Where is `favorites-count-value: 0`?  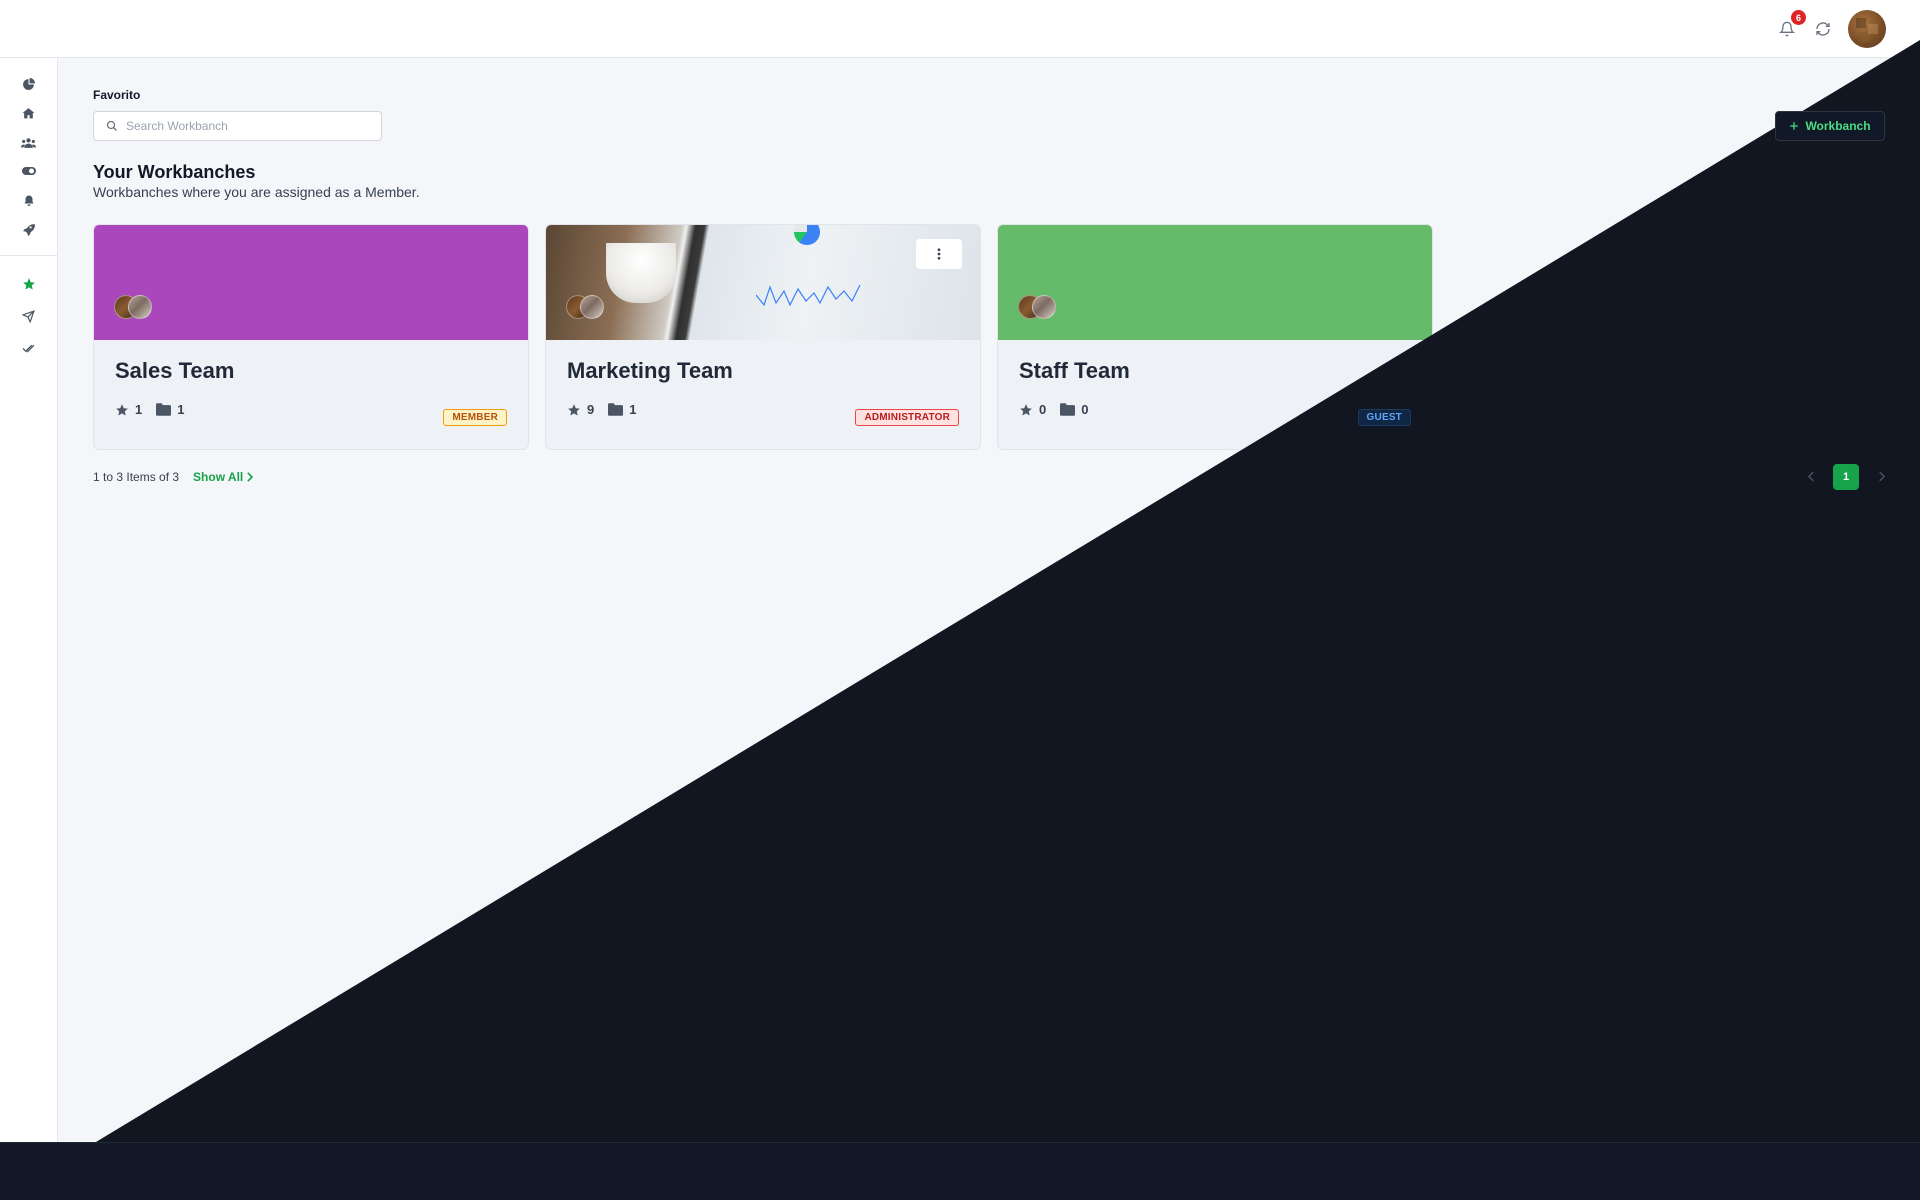 favorites-count-value: 0 is located at coordinates (1043, 409).